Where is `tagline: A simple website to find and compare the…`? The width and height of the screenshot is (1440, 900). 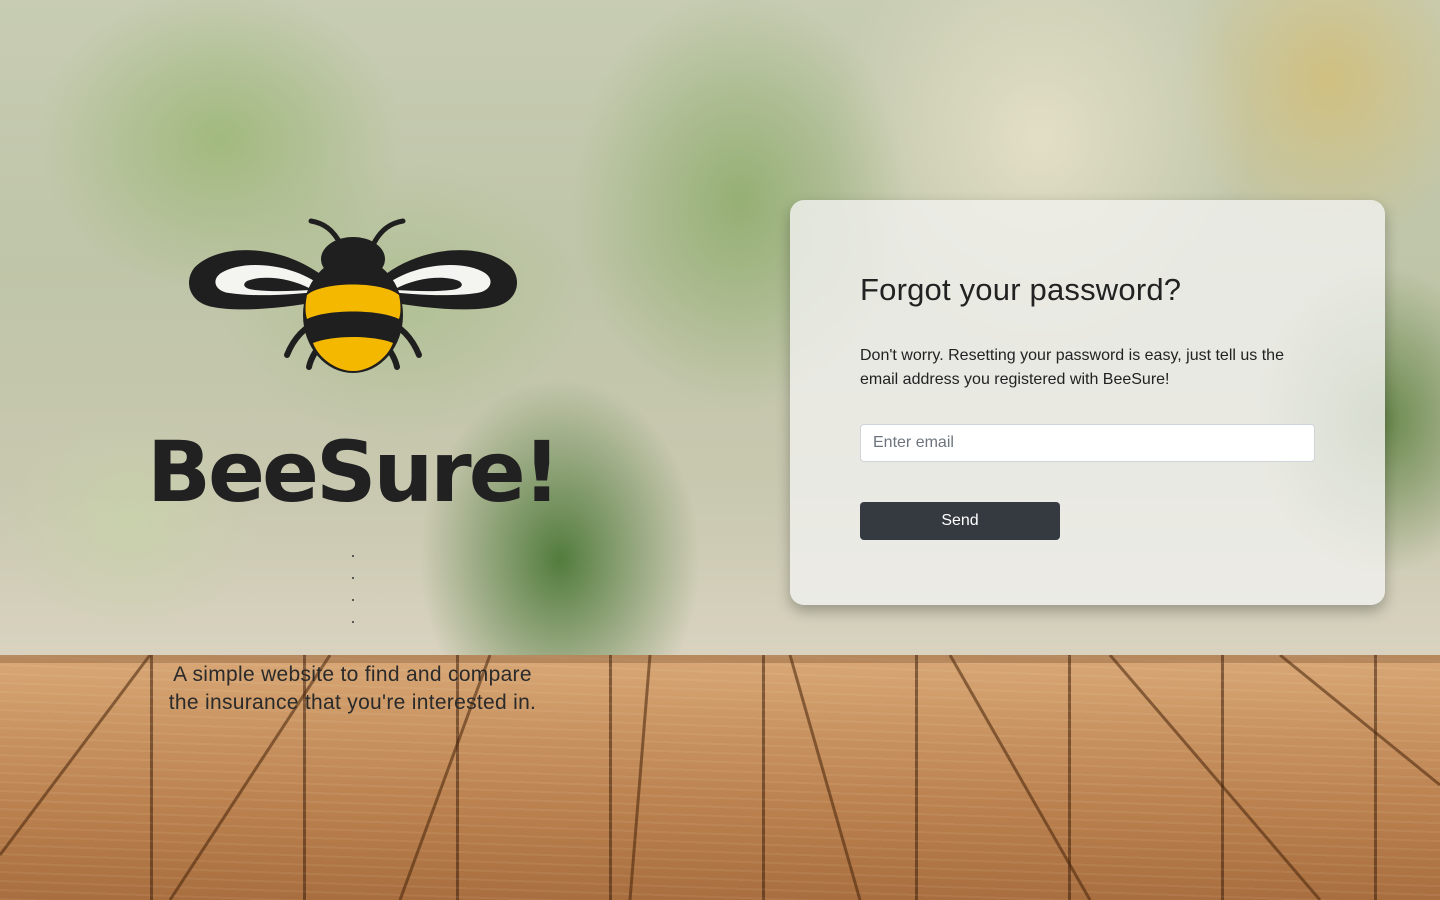 tagline: A simple website to find and compare the… is located at coordinates (352, 689).